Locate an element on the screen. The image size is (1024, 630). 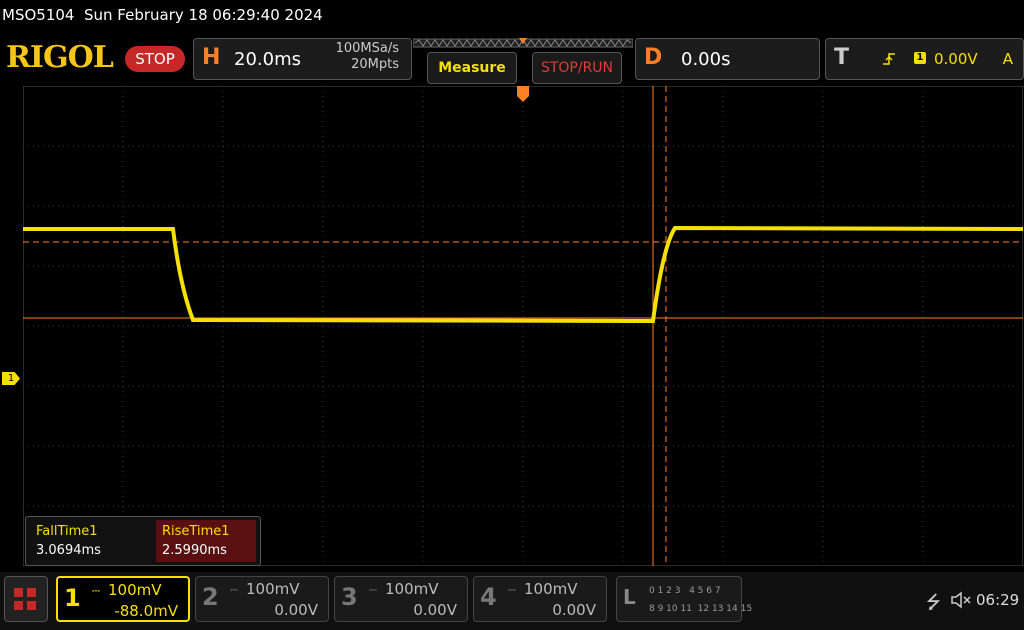
channel-3-offset: 0.00V is located at coordinates (435, 610).